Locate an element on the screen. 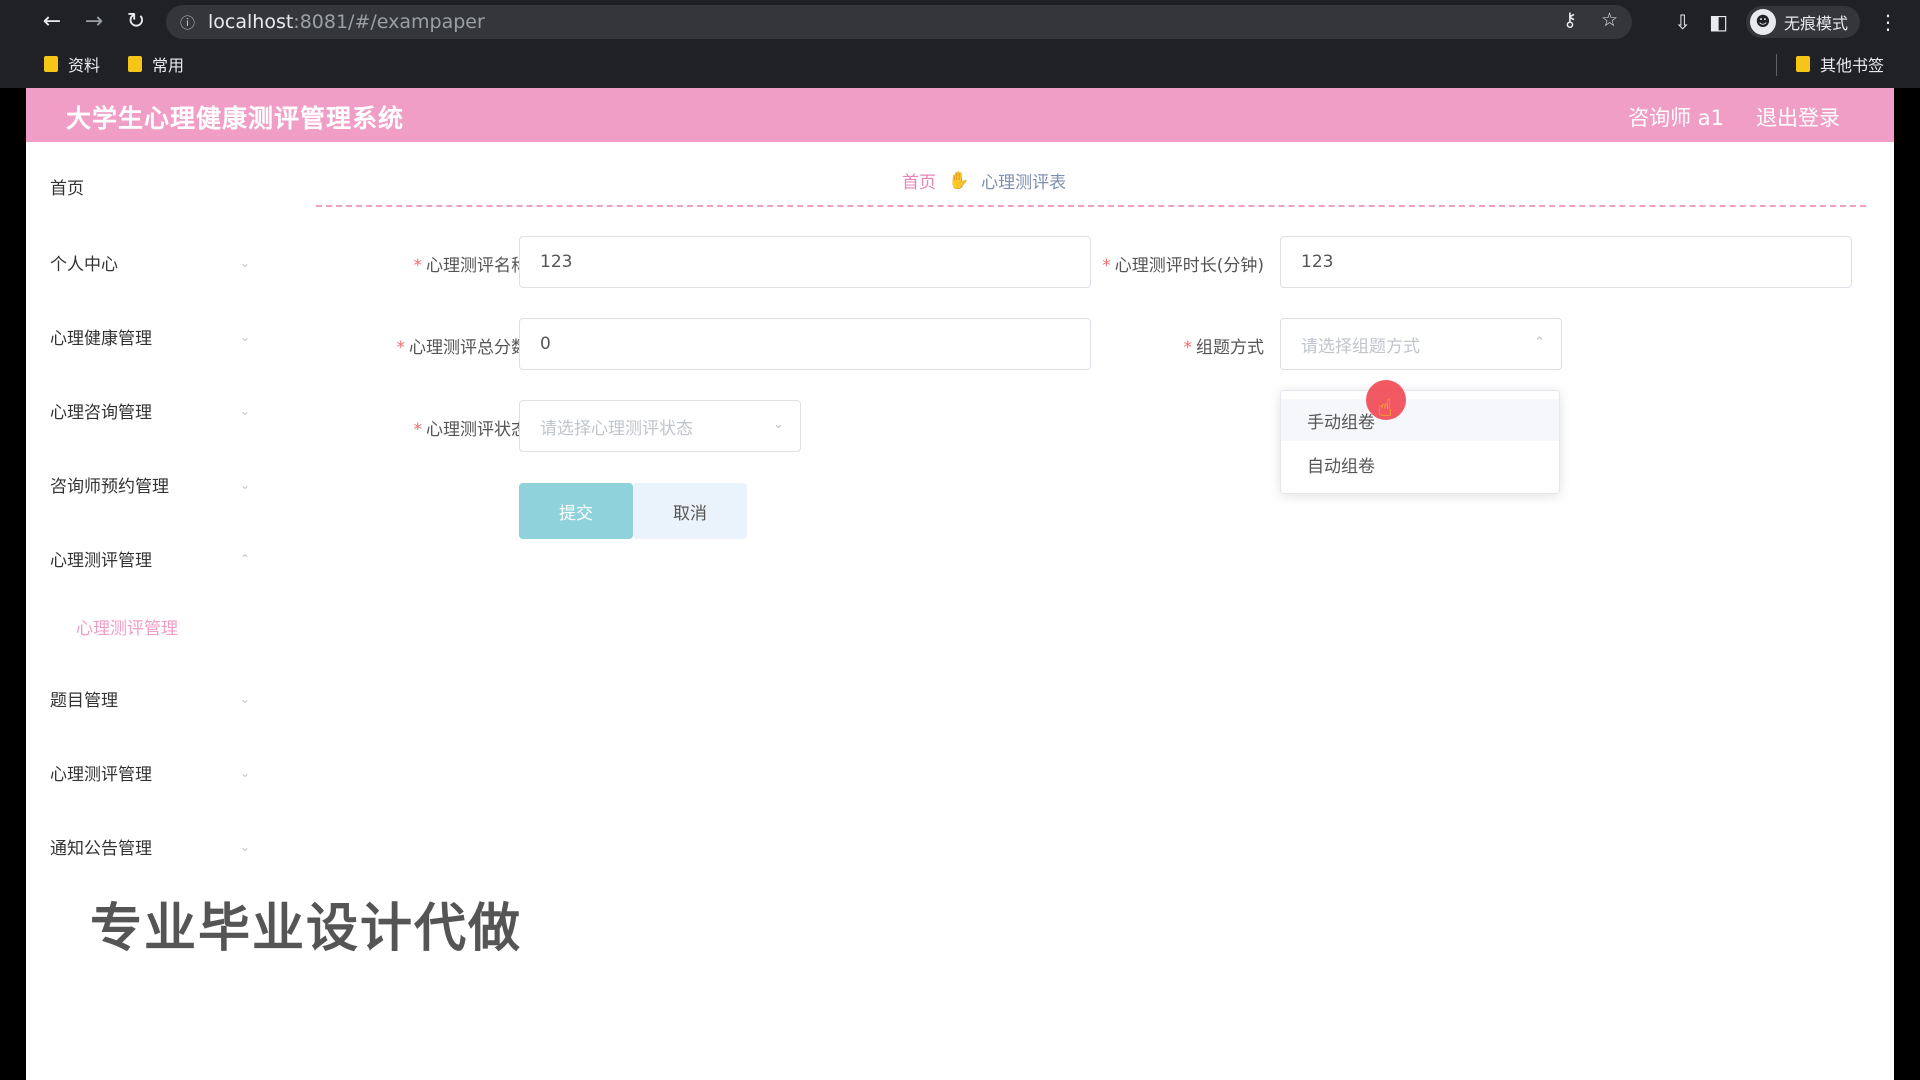  site-info-icon: ⓘ is located at coordinates (191, 22).